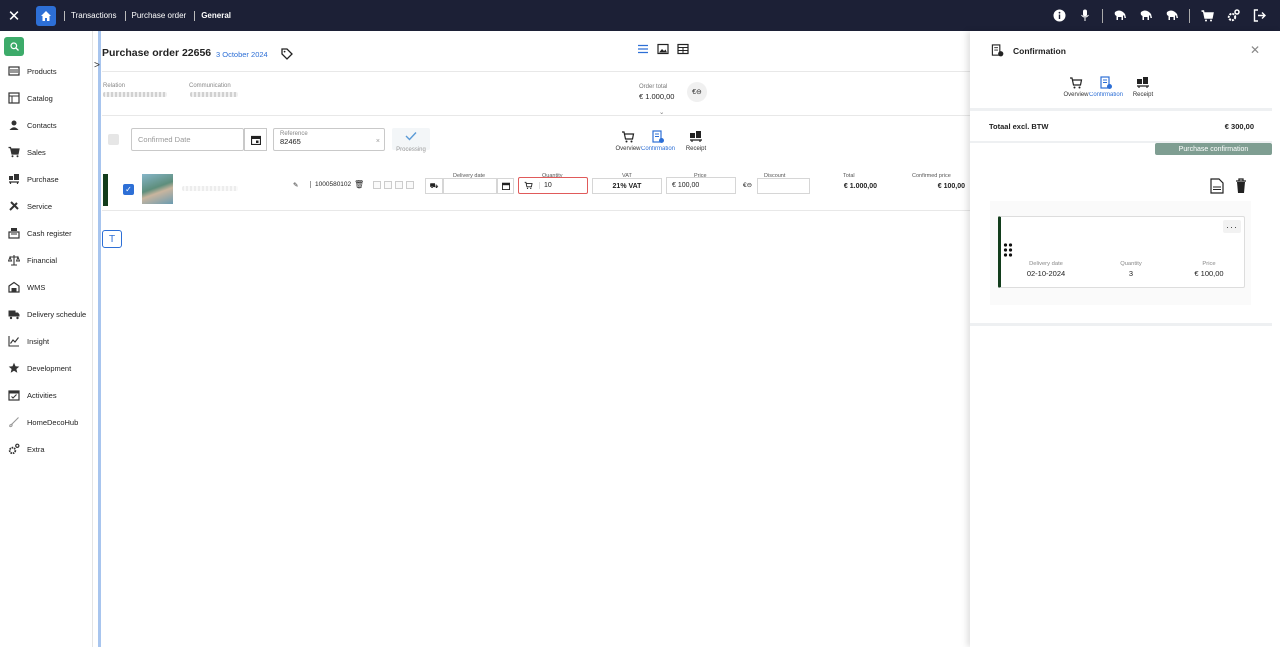  What do you see at coordinates (1105, 95) in the screenshot?
I see `panel-tab-confirmation-label: Confirmation` at bounding box center [1105, 95].